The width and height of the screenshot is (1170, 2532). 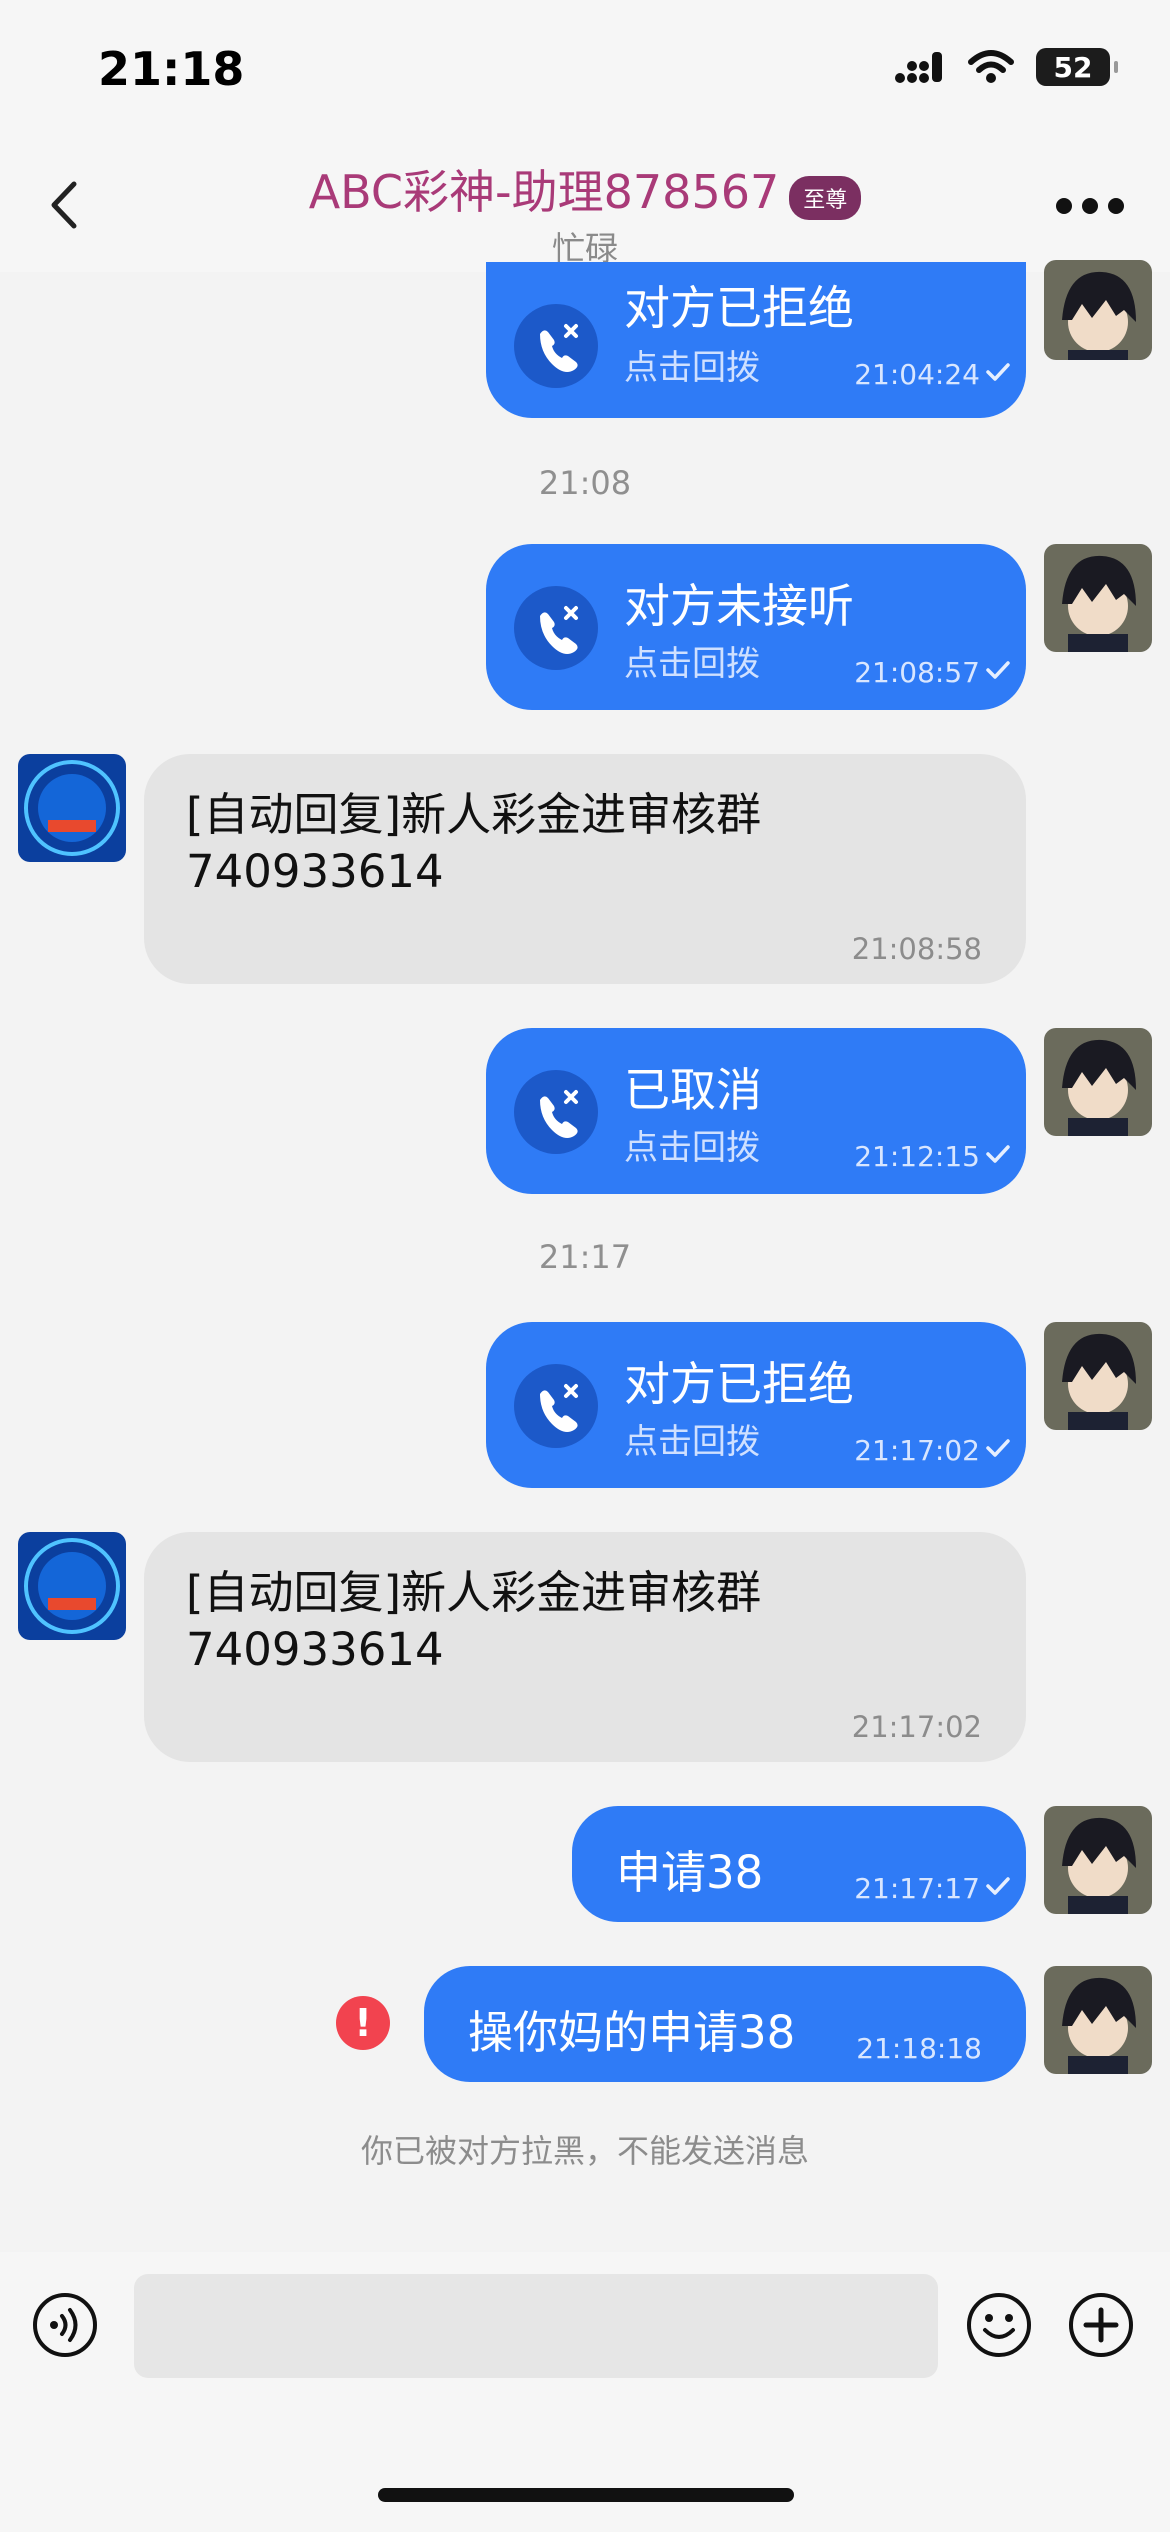 What do you see at coordinates (1077, 67) in the screenshot?
I see `battery-indicator: 52` at bounding box center [1077, 67].